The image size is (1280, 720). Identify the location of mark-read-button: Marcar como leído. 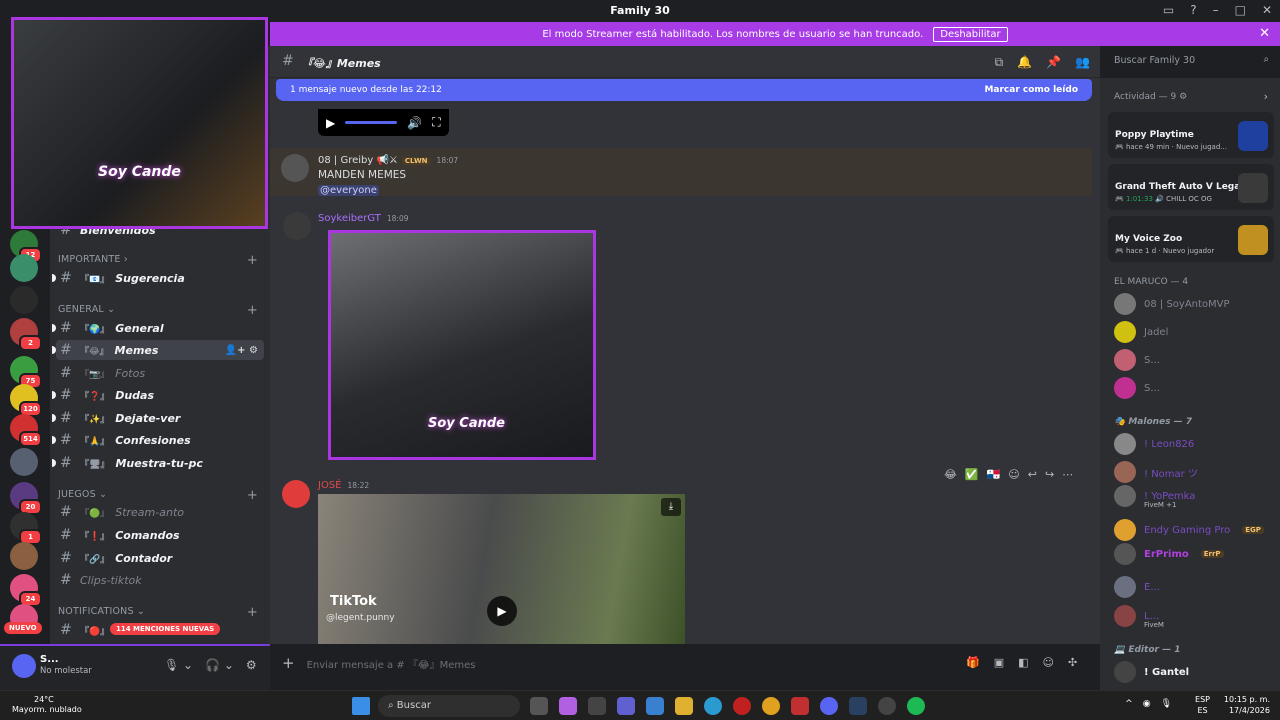
(1031, 90).